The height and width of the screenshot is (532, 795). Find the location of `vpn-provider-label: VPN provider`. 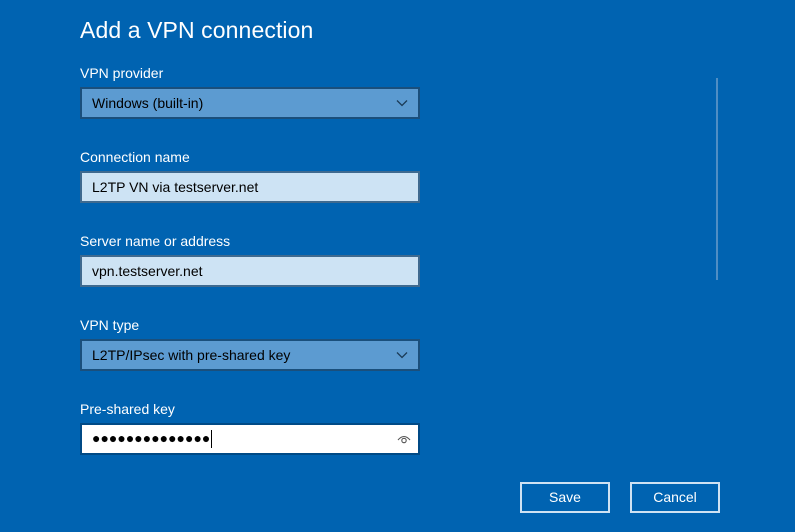

vpn-provider-label: VPN provider is located at coordinates (122, 73).